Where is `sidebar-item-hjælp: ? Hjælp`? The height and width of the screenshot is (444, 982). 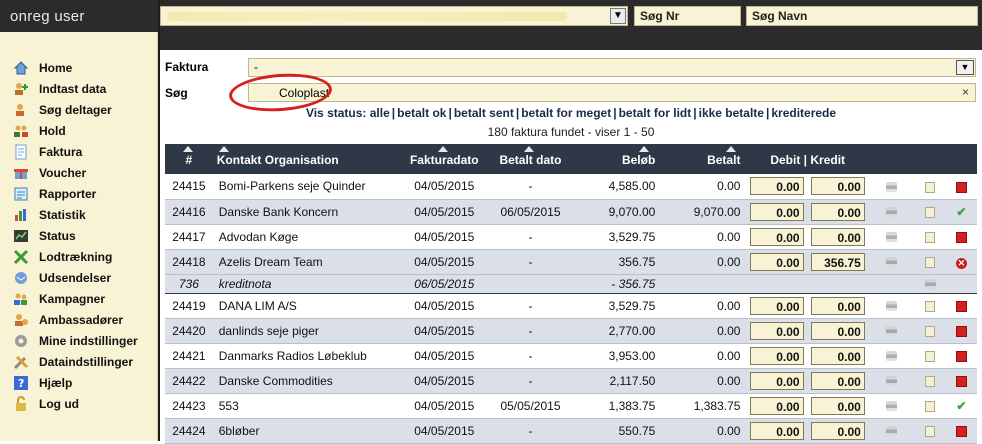 sidebar-item-hjælp: ? Hjælp is located at coordinates (78, 382).